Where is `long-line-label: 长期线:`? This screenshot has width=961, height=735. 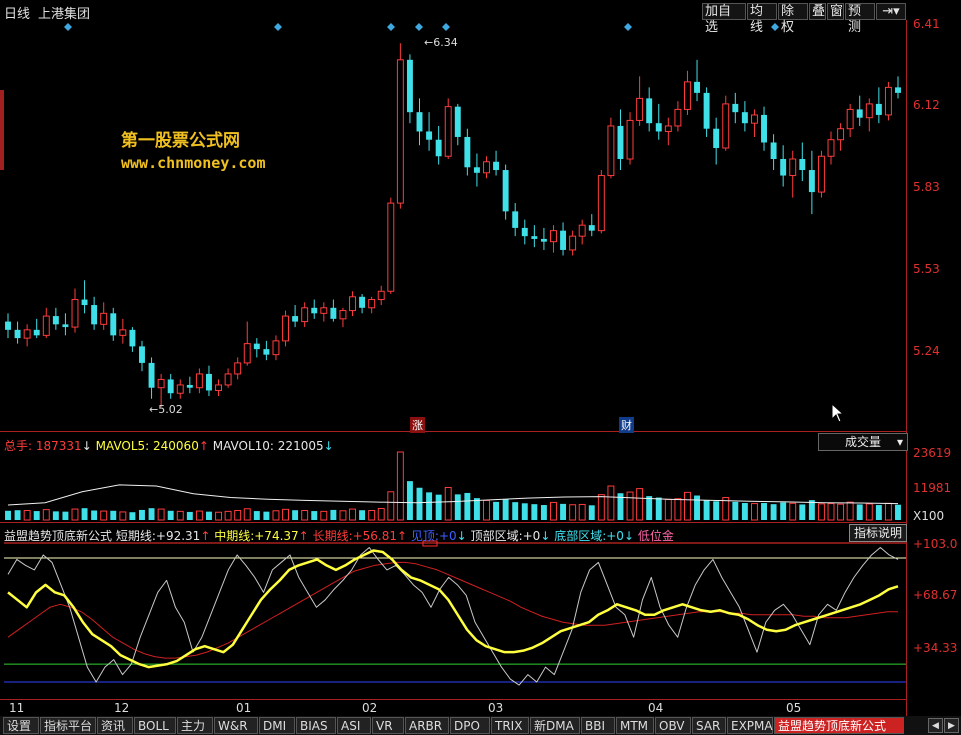 long-line-label: 长期线: is located at coordinates (332, 536).